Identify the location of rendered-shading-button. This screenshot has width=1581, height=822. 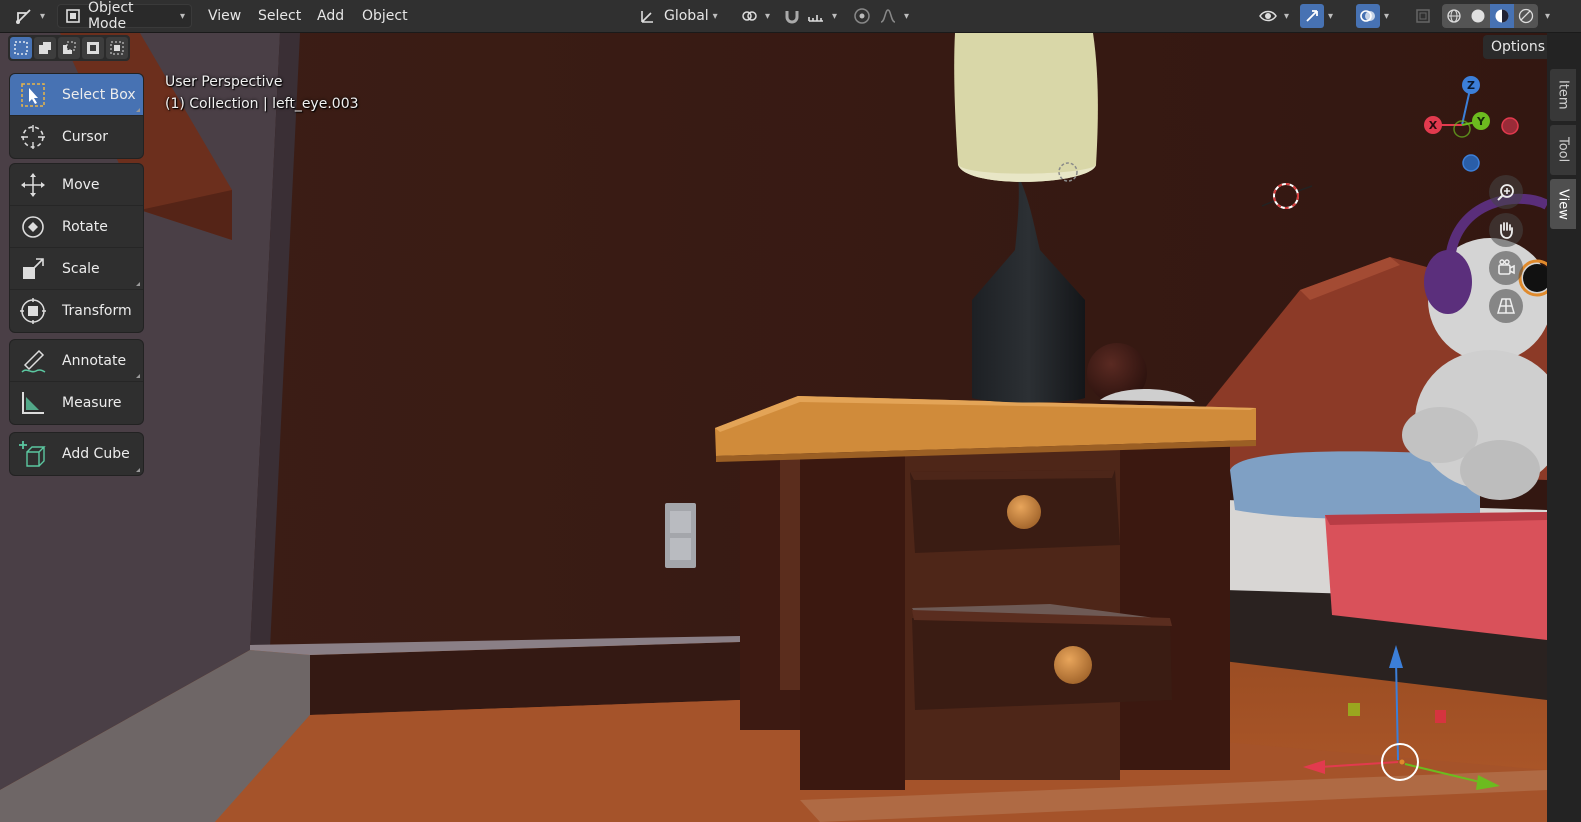
(1526, 16).